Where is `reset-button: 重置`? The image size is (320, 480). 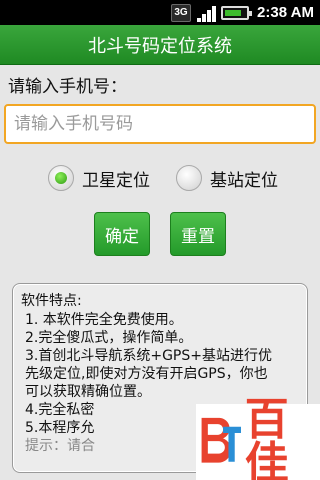
reset-button: 重置 is located at coordinates (198, 234).